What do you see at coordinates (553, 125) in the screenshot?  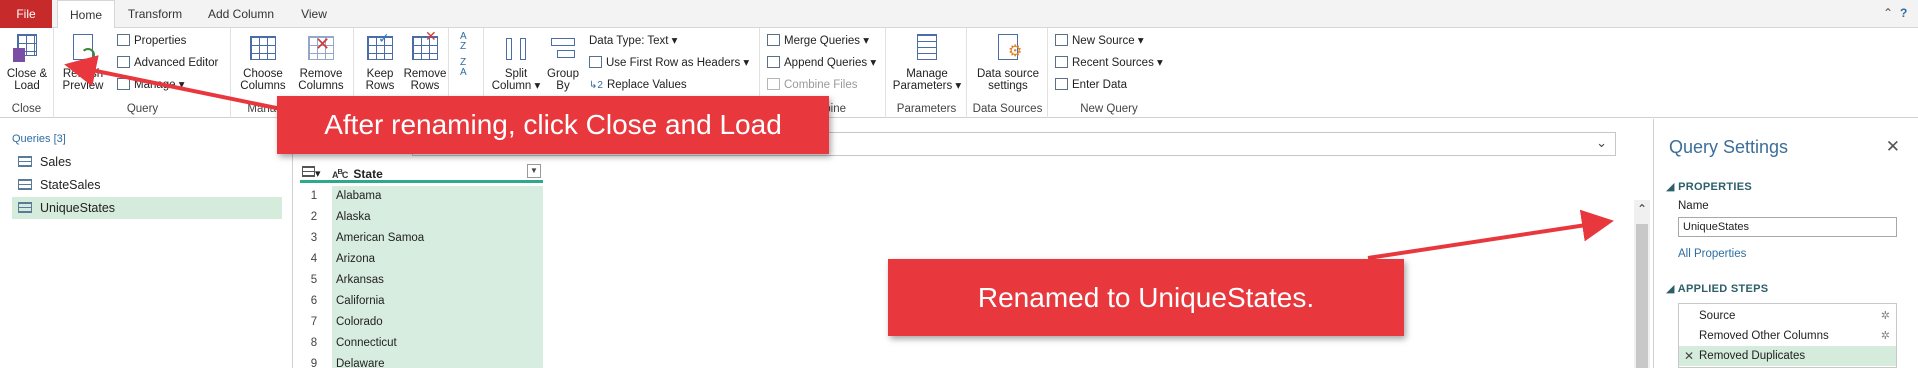 I see `callout-close-and-load: After renaming, click Close and Load` at bounding box center [553, 125].